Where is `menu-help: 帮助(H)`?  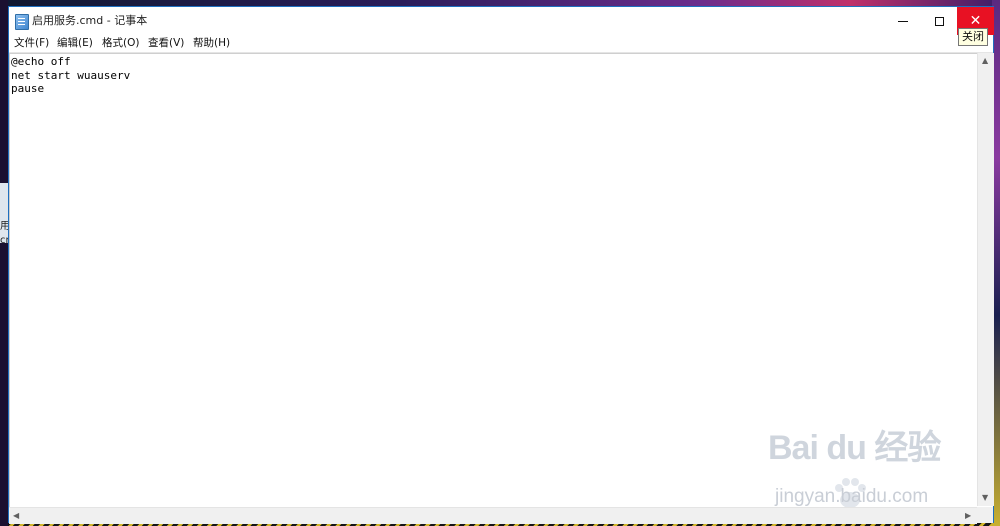 menu-help: 帮助(H) is located at coordinates (211, 43).